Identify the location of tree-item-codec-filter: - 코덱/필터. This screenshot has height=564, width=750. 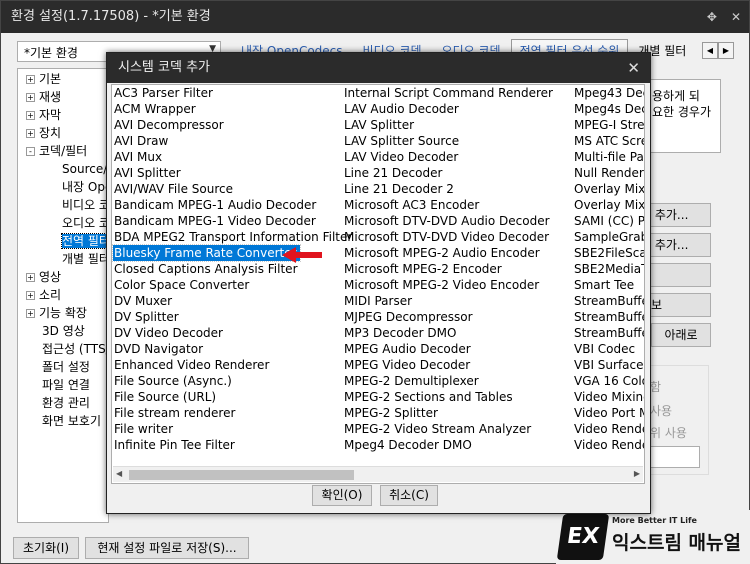
(56, 151).